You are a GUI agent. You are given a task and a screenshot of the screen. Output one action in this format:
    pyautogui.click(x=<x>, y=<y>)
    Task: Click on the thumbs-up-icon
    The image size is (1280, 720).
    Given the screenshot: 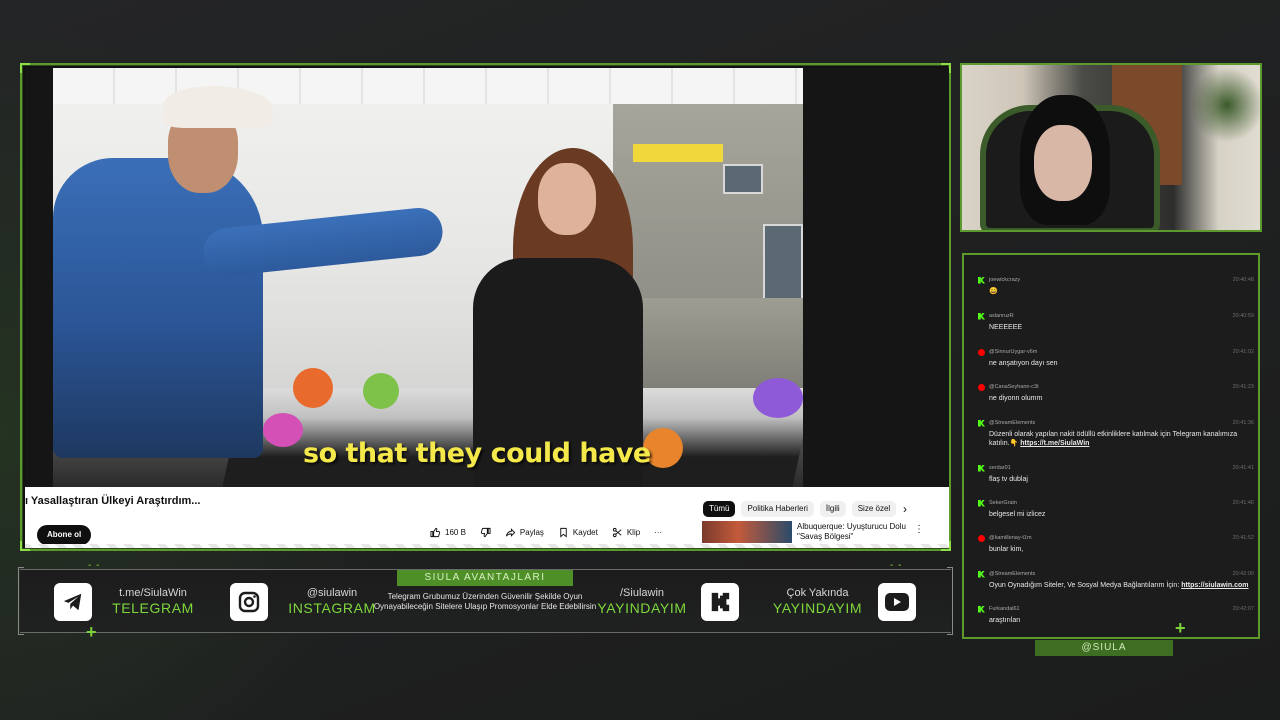 What is the action you would take?
    pyautogui.click(x=435, y=532)
    